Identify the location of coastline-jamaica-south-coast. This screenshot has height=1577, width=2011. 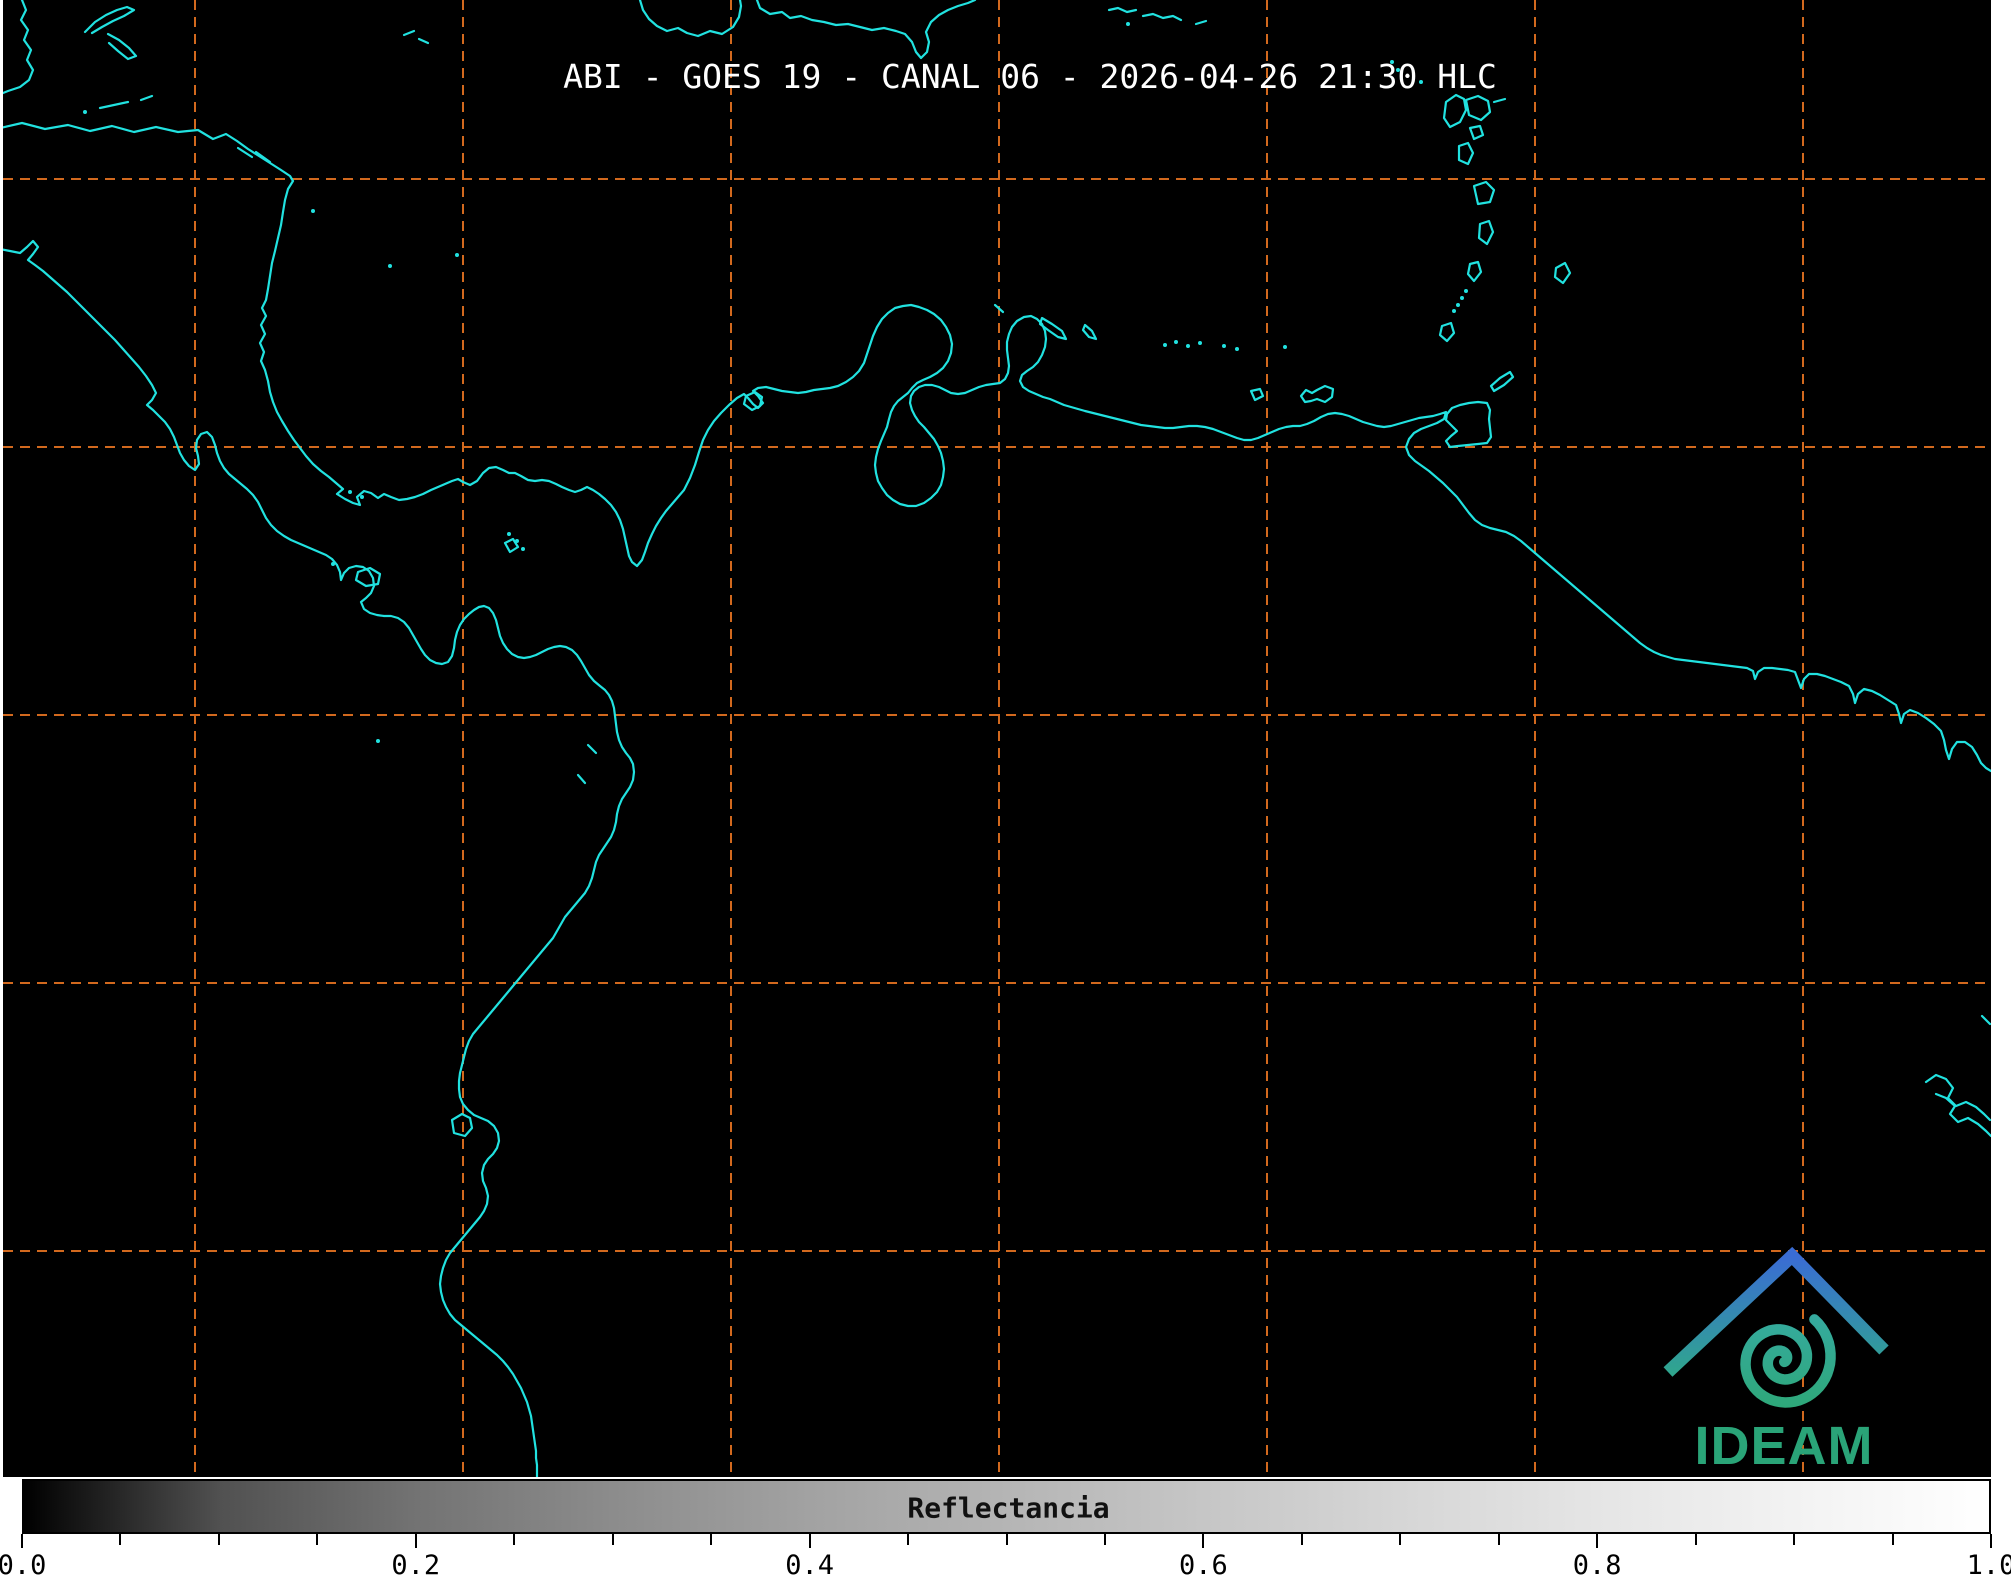
(690, 19).